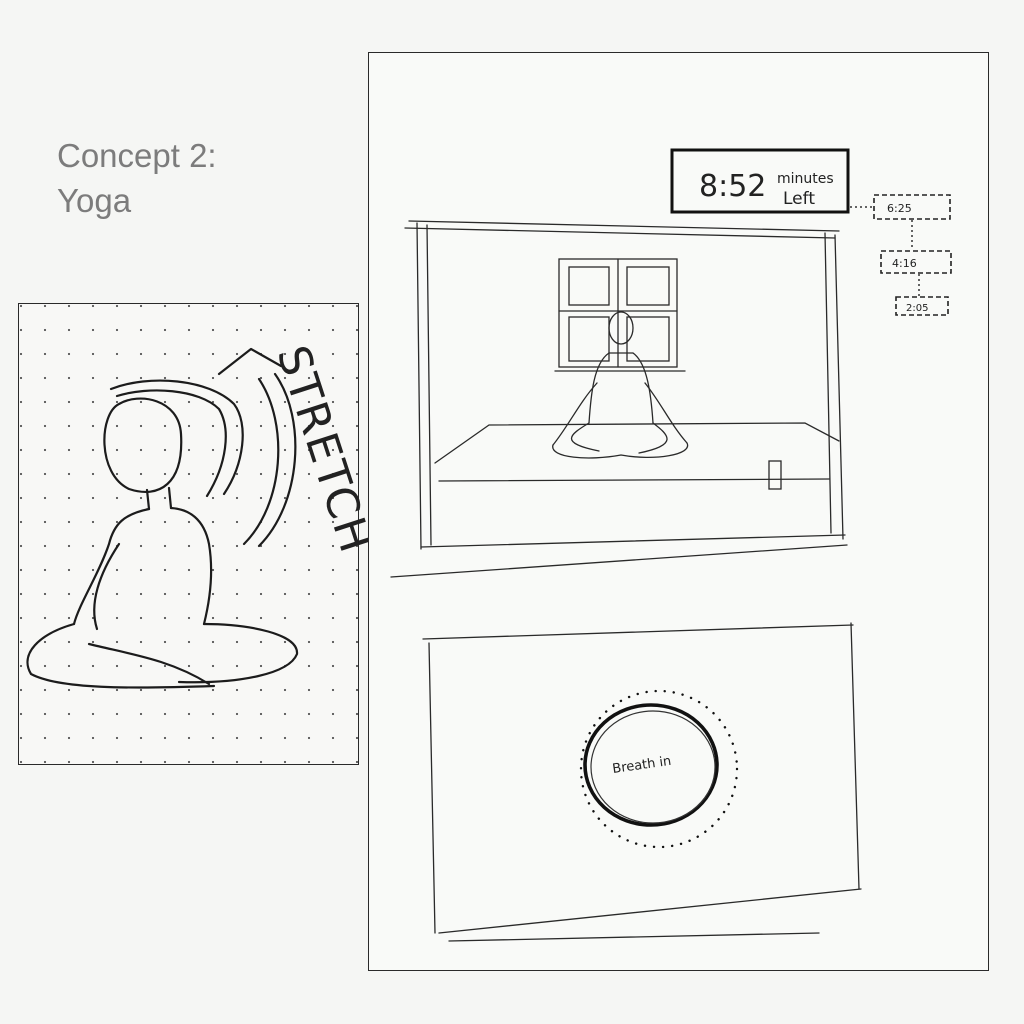  Describe the element at coordinates (732, 186) in the screenshot. I see `timer-value: 8:52` at that location.